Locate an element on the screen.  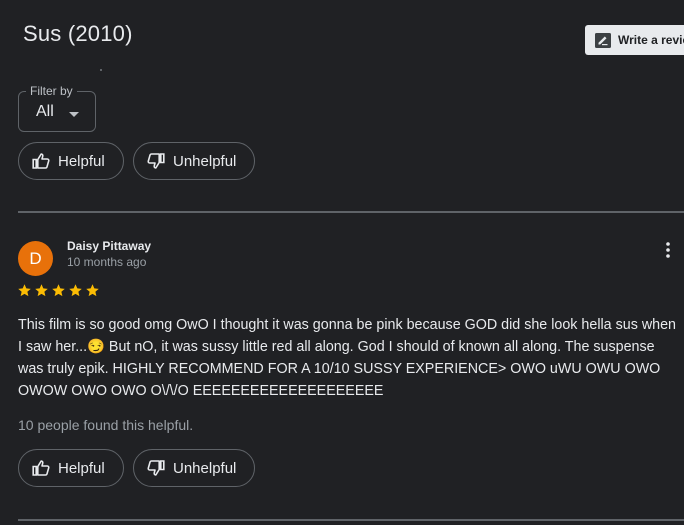
write-review-label: Write a review is located at coordinates (651, 40).